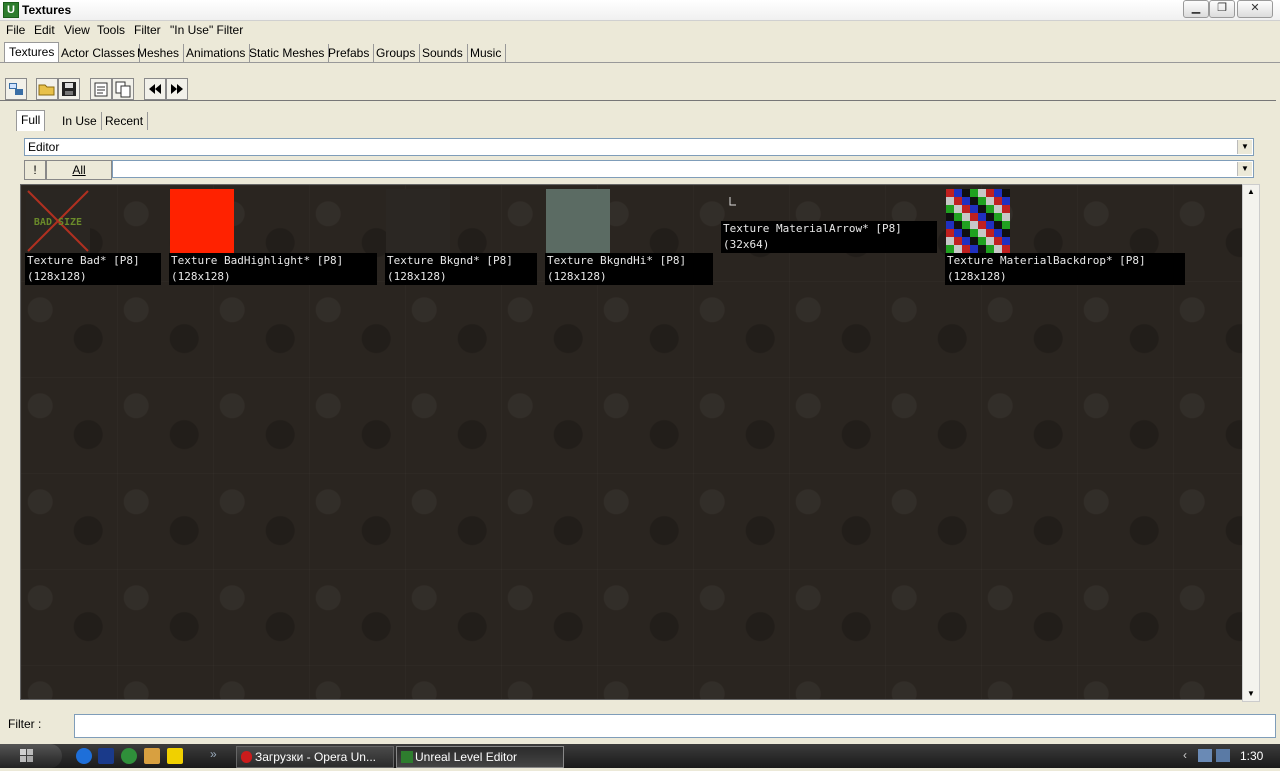 The height and width of the screenshot is (771, 1280). I want to click on texture-name: Texture MaterialArrow* [P8], so click(812, 228).